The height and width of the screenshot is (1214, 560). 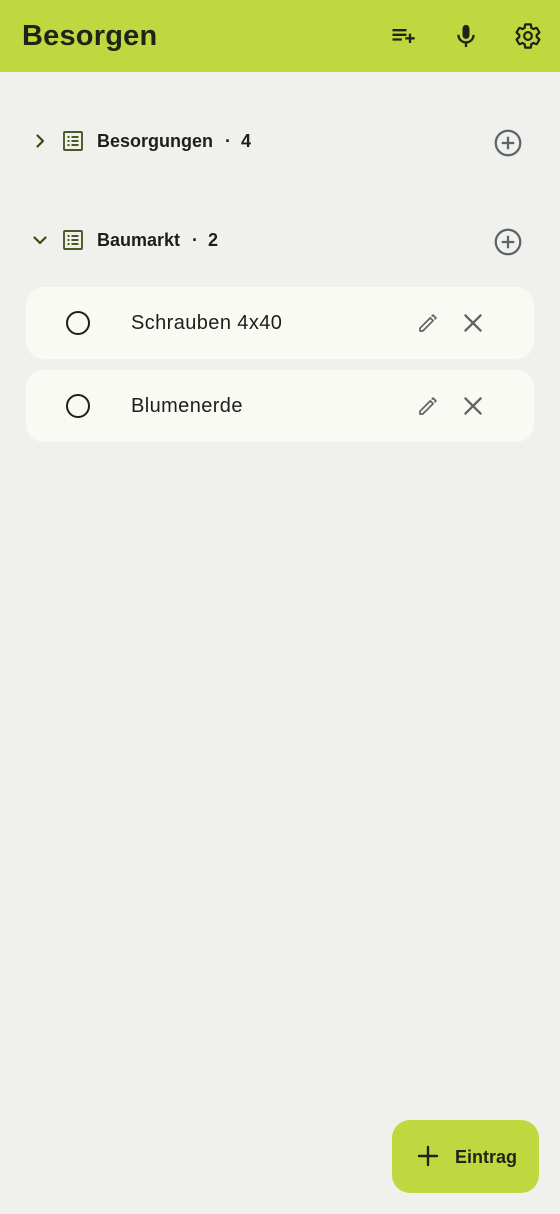 What do you see at coordinates (280, 406) in the screenshot?
I see `list-item: Blumenerde` at bounding box center [280, 406].